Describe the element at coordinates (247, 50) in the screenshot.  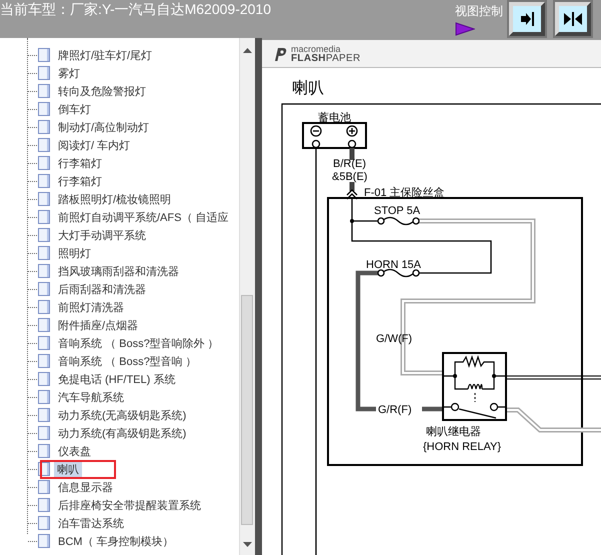
I see `scroll-up-icon` at that location.